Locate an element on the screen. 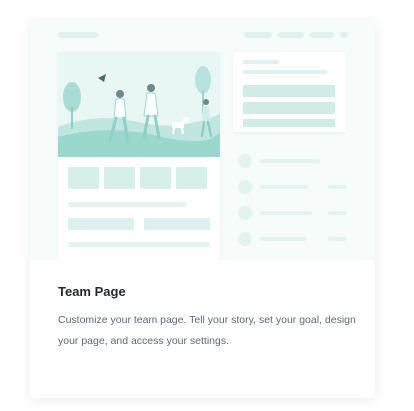 The width and height of the screenshot is (414, 411). preview-side-panel is located at coordinates (289, 92).